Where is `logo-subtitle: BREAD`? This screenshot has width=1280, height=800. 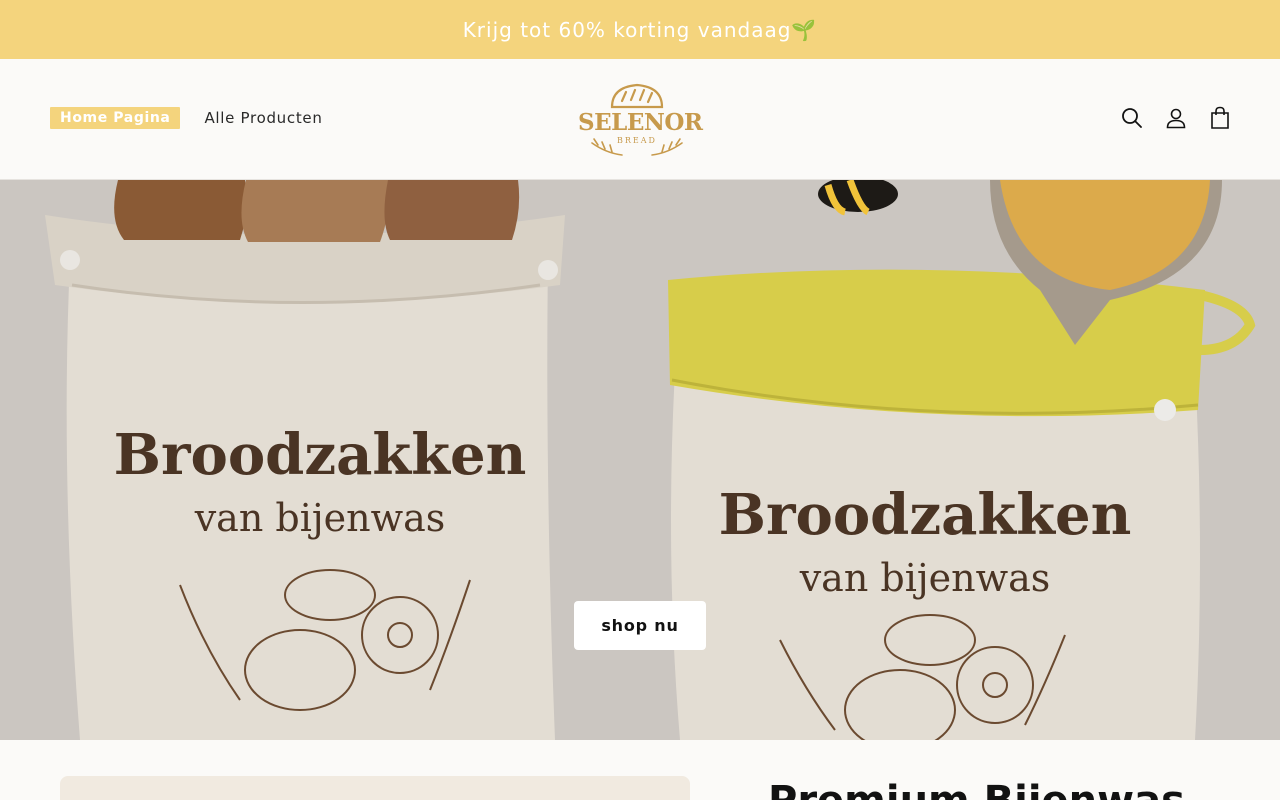
logo-subtitle: BREAD is located at coordinates (637, 140).